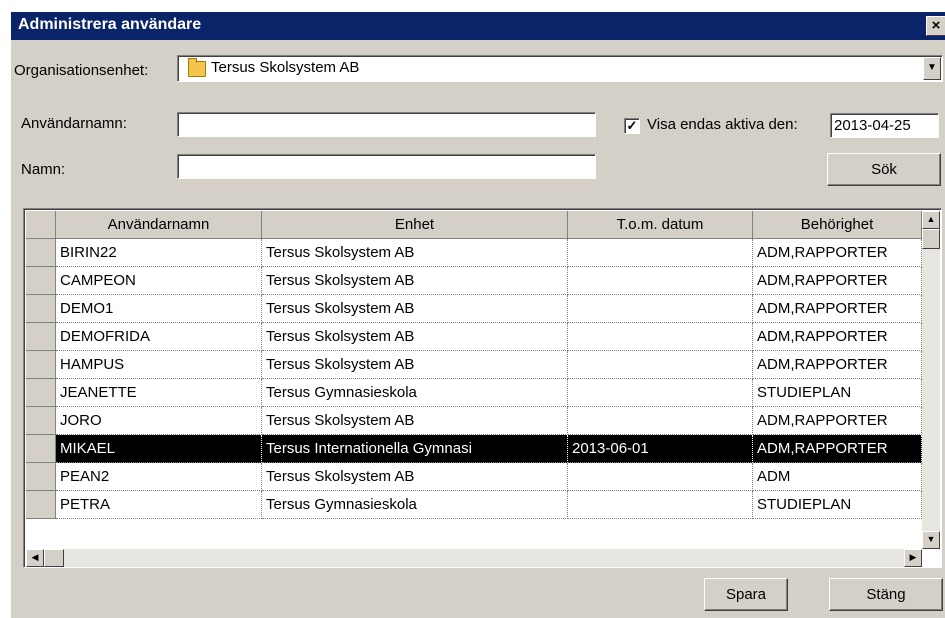 The height and width of the screenshot is (618, 945). Describe the element at coordinates (159, 505) in the screenshot. I see `cell-username: PETRA` at that location.